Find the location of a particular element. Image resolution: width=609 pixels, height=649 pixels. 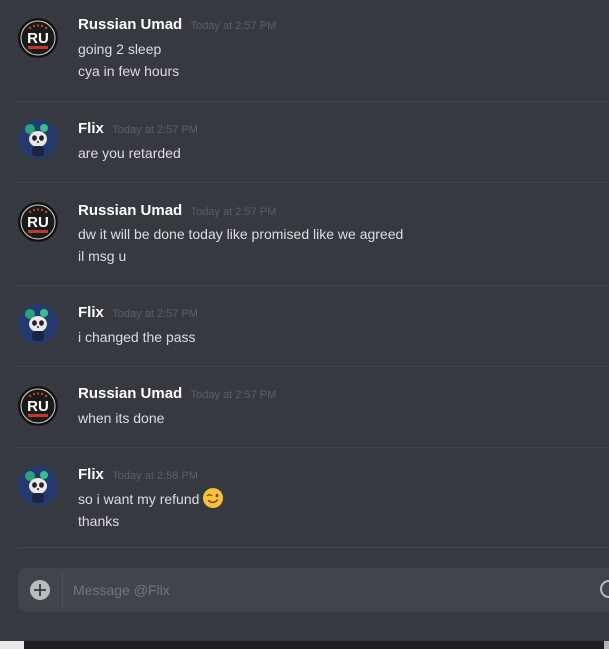

message-composer is located at coordinates (313, 590).